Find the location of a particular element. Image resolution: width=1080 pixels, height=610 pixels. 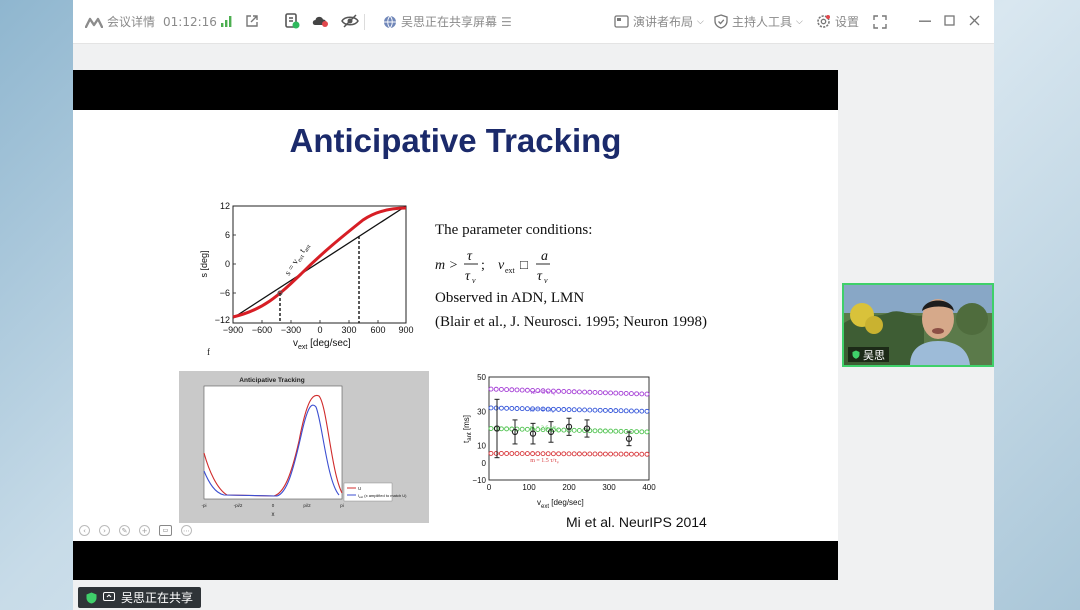

host-tools-button: 主持人工具 ⌵ is located at coordinates (758, 21).